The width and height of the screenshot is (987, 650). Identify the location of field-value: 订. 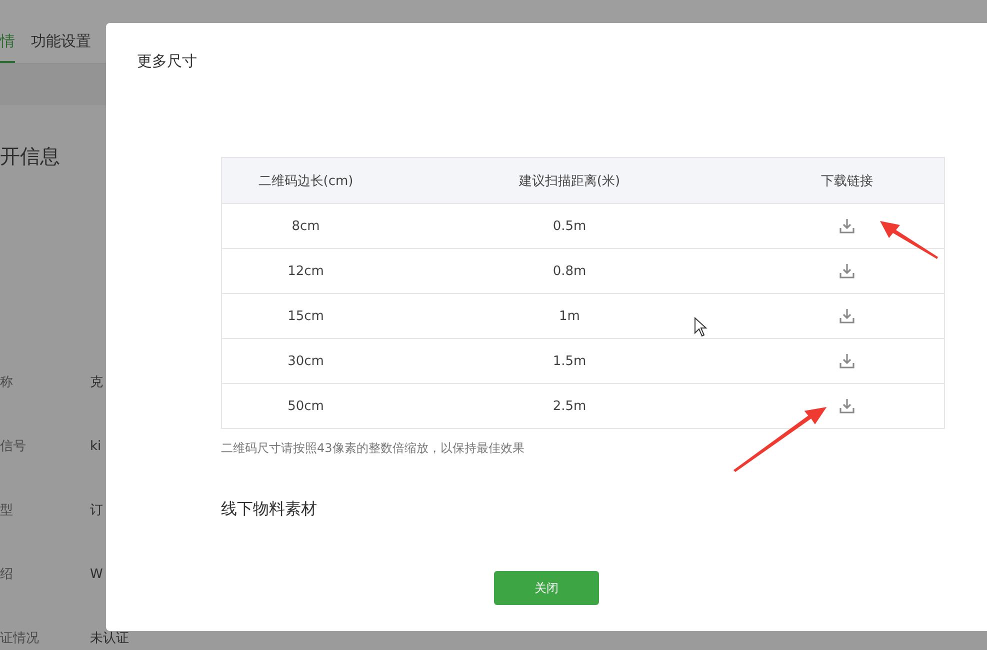
(96, 511).